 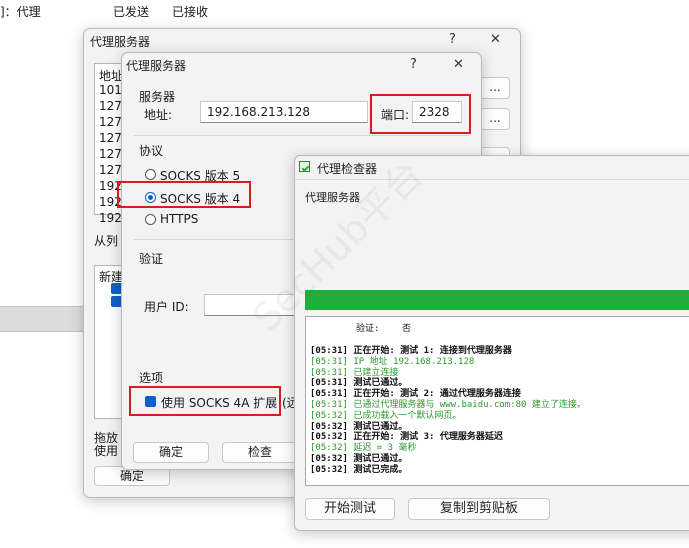 I want to click on socks4-highlight-box, so click(x=184, y=194).